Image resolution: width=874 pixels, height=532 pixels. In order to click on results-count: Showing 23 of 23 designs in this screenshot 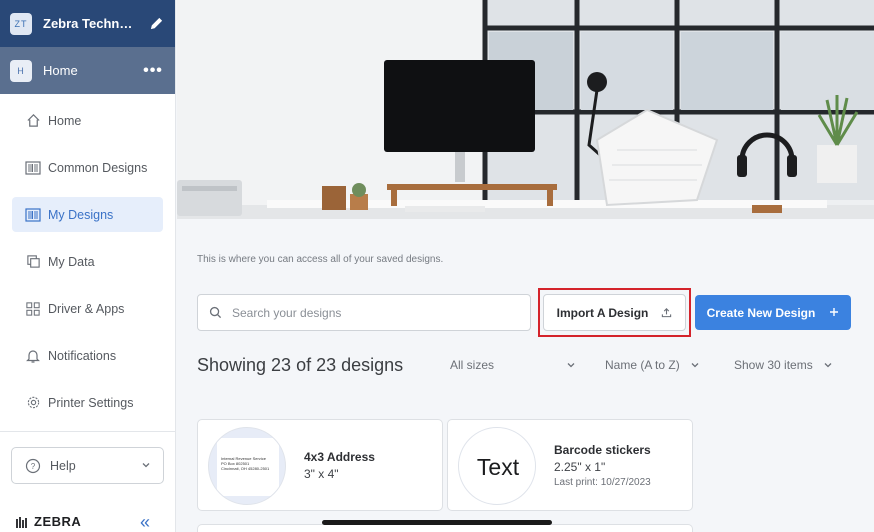, I will do `click(300, 365)`.